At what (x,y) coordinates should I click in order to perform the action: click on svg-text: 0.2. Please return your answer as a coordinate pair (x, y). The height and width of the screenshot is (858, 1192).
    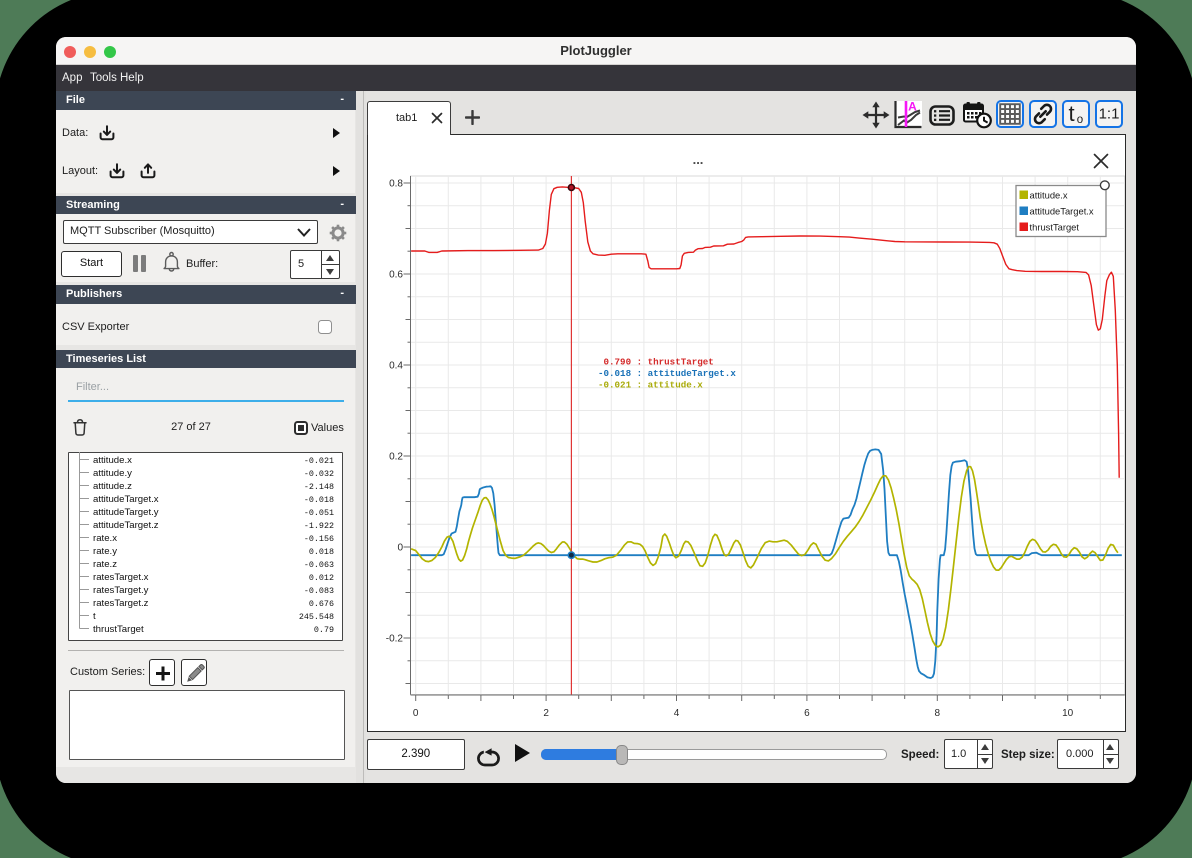
    Looking at the image, I should click on (396, 457).